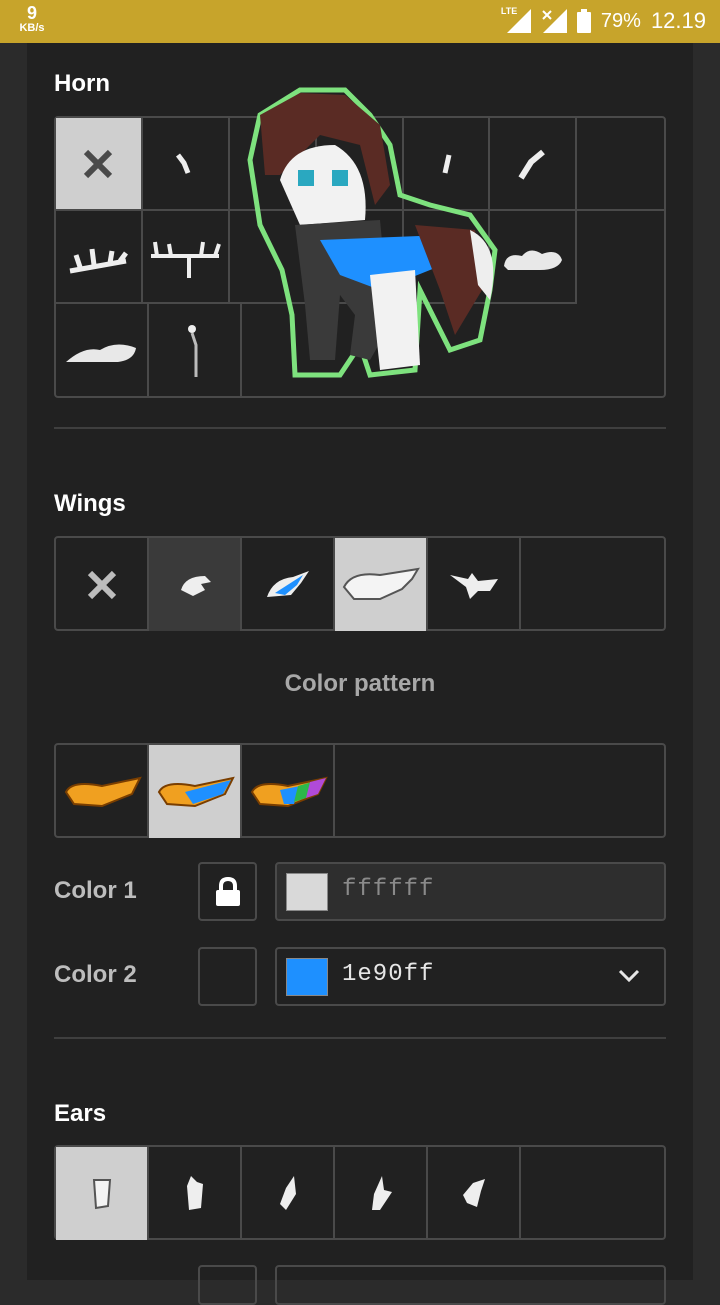  Describe the element at coordinates (90, 503) in the screenshot. I see `section-title-wings: Wings` at that location.